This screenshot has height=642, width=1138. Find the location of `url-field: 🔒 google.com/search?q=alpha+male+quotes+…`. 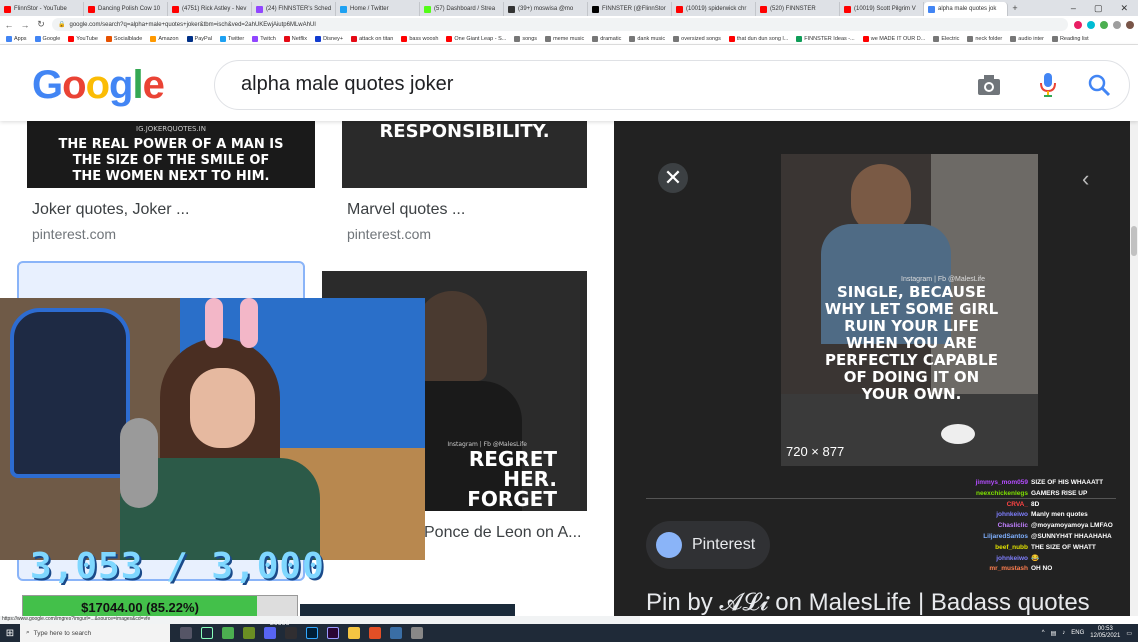

url-field: 🔒 google.com/search?q=alpha+male+quotes+… is located at coordinates (560, 24).